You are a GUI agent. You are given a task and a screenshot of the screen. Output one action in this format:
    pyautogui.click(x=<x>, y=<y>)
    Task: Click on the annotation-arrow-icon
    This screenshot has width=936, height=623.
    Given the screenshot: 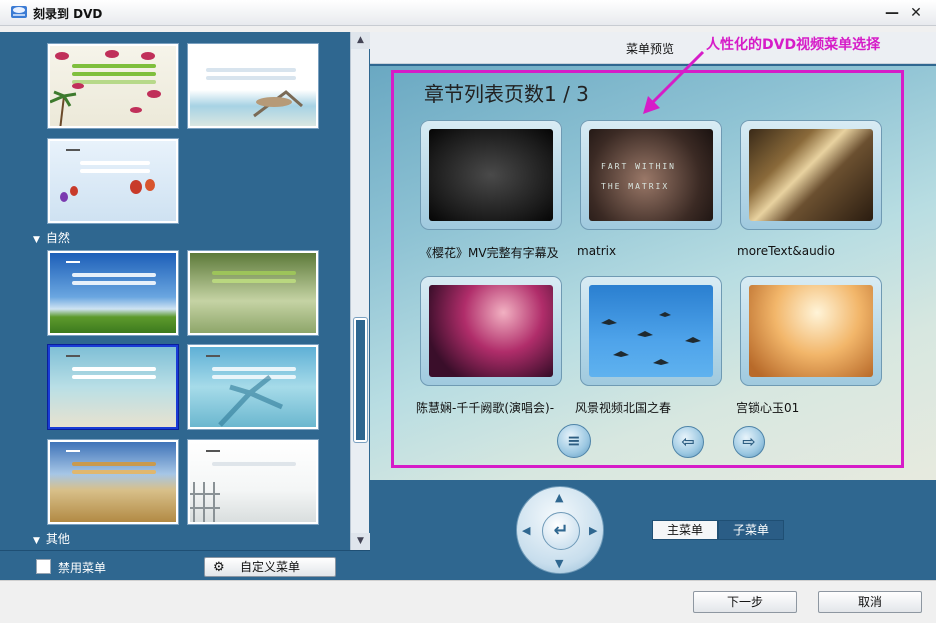 What is the action you would take?
    pyautogui.click(x=674, y=82)
    